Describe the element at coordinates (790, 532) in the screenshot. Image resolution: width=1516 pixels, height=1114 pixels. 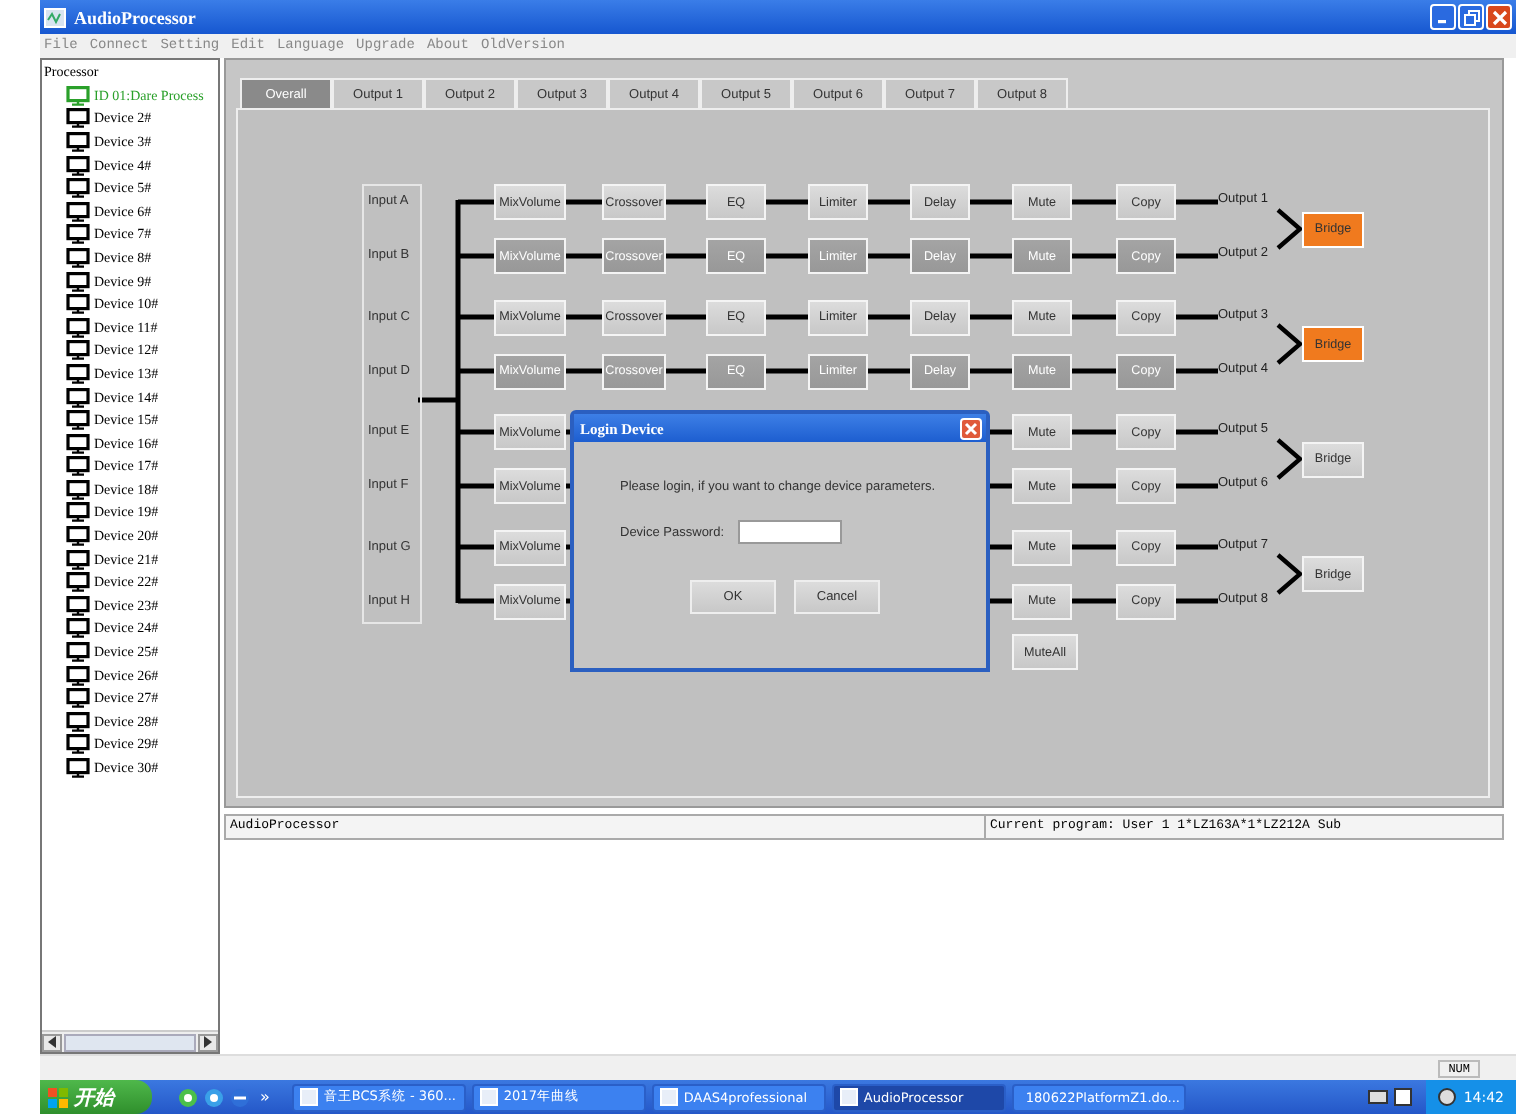
I see `password-field` at that location.